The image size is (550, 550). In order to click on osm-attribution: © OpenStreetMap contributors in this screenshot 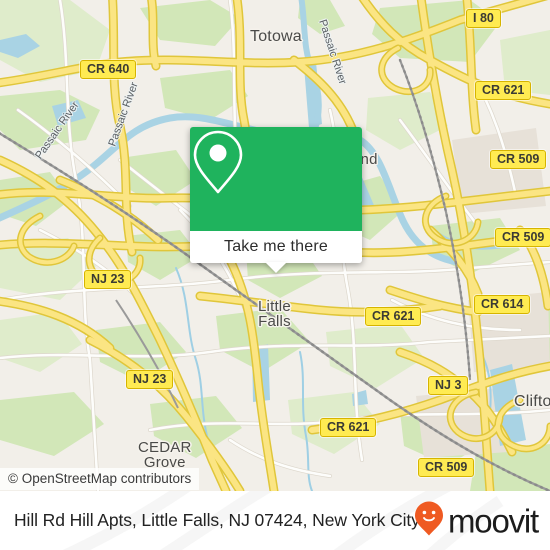, I will do `click(100, 479)`.